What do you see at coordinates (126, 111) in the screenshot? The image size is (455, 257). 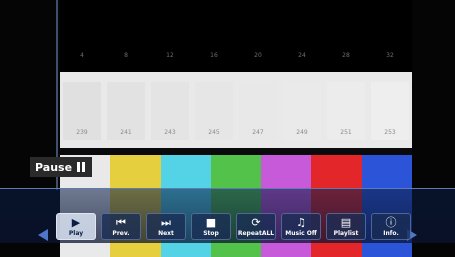 I see `white-patch: 241` at bounding box center [126, 111].